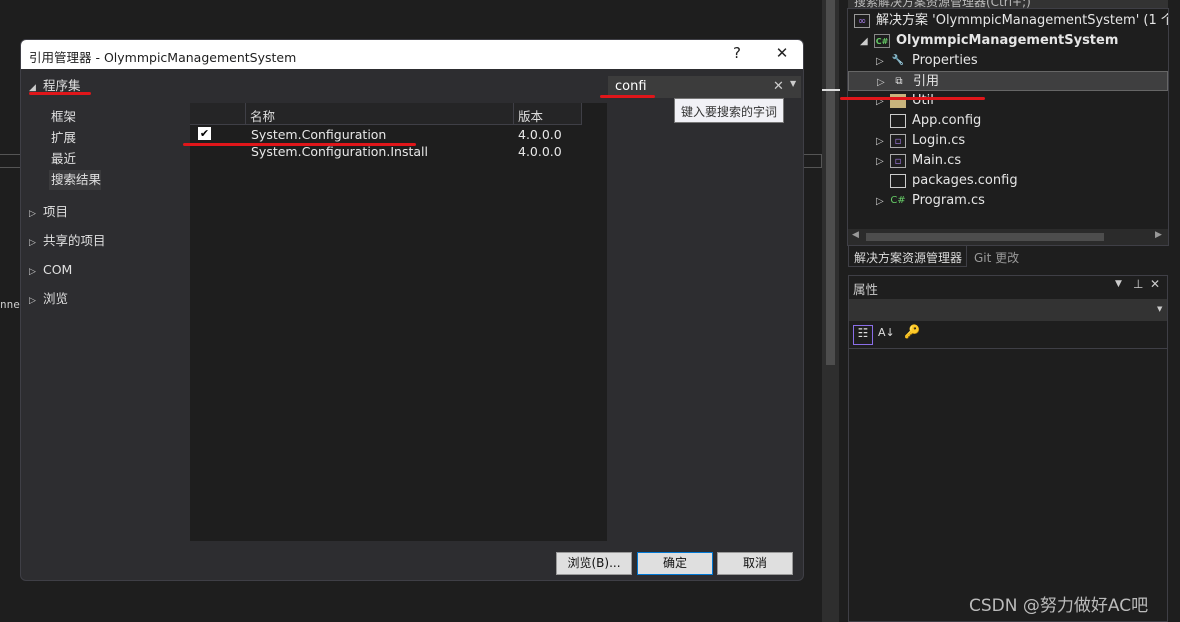  I want to click on help-button: ?, so click(737, 55).